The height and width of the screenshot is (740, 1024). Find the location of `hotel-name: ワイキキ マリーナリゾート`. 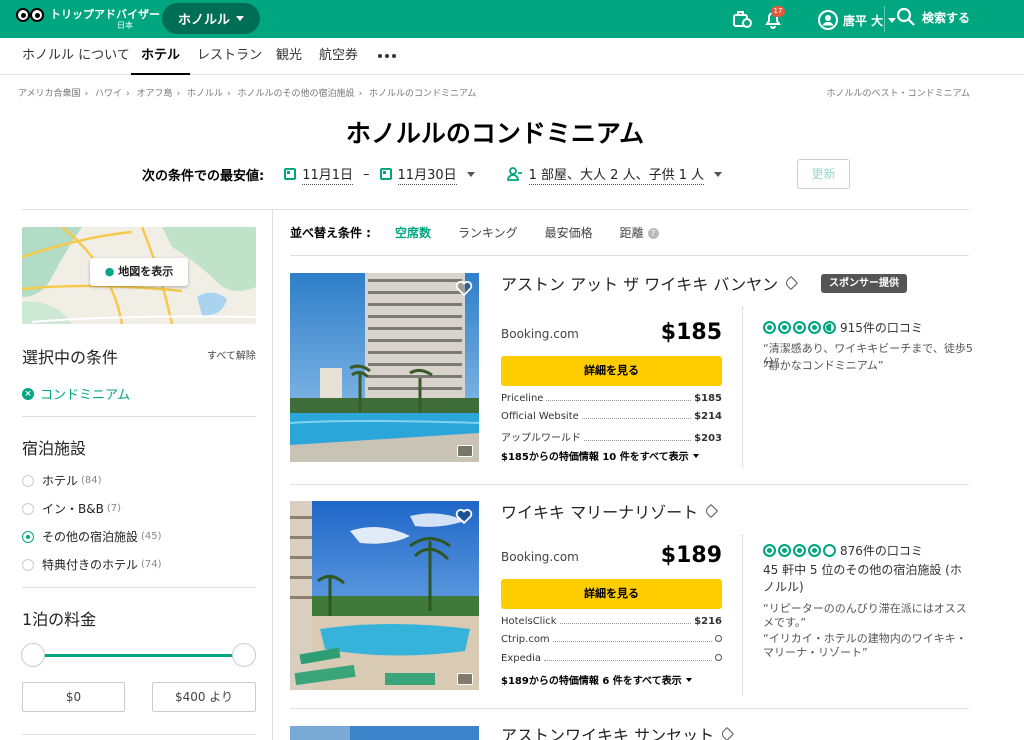

hotel-name: ワイキキ マリーナリゾート is located at coordinates (610, 511).